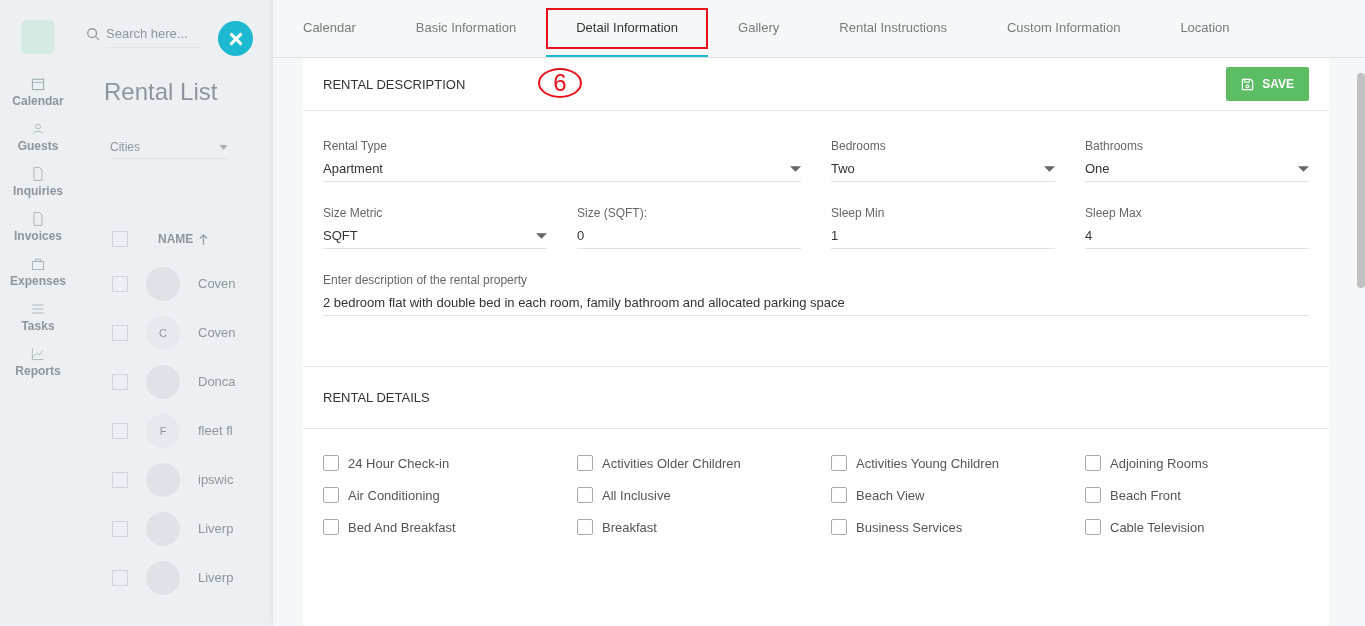  Describe the element at coordinates (943, 170) in the screenshot. I see `select-field: Two` at that location.